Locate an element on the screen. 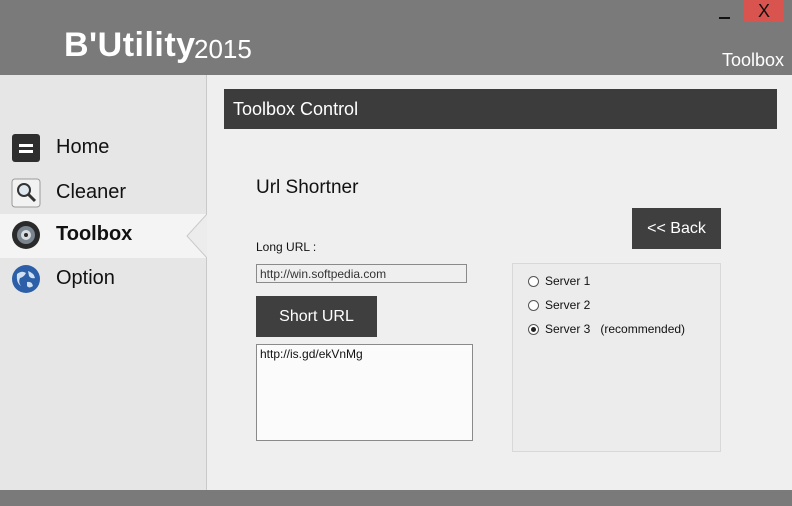  sidebar-item-home: Home is located at coordinates (103, 149).